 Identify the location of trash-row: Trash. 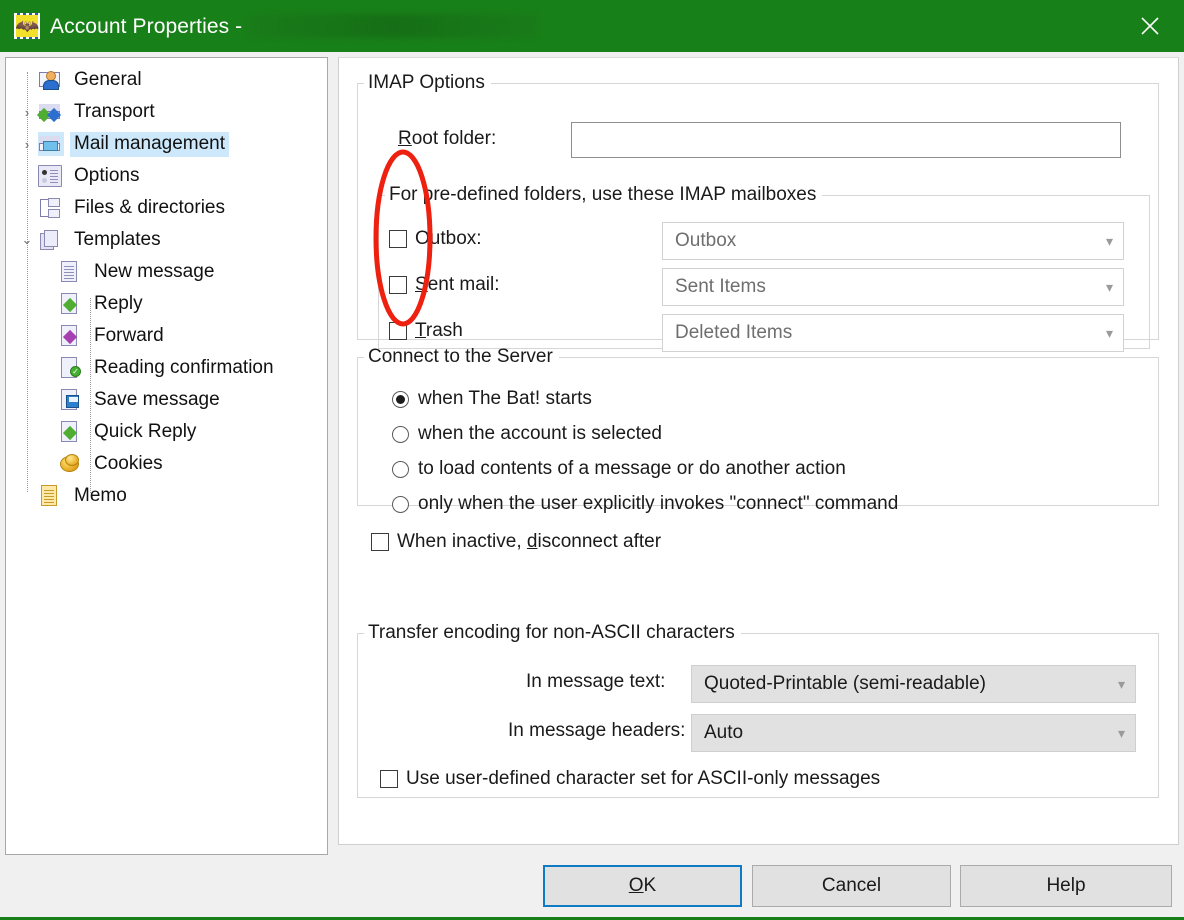
(426, 331).